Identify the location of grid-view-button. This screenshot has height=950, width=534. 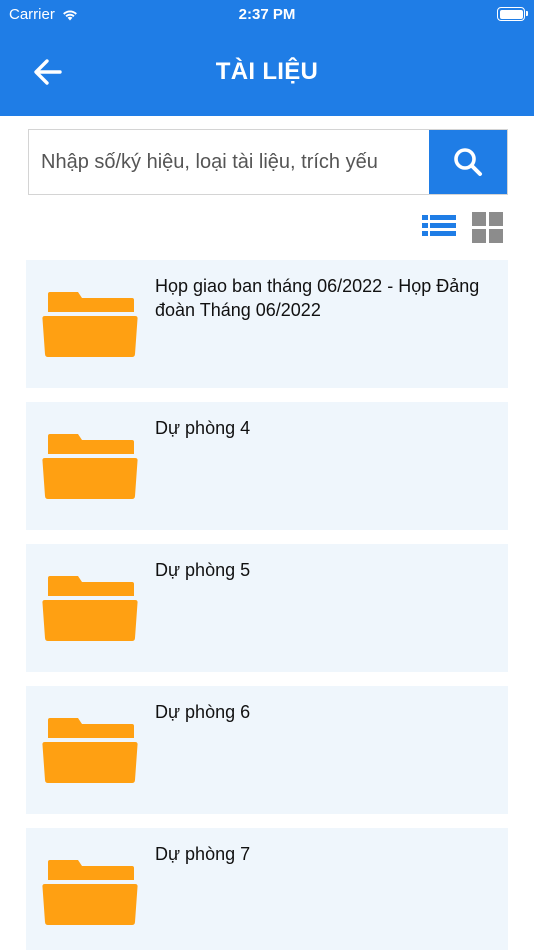
(488, 228).